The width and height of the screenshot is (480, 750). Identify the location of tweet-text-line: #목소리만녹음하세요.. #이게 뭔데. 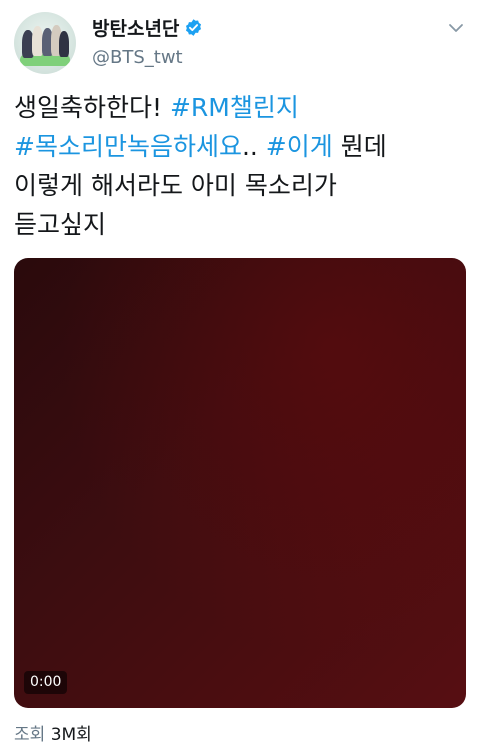
(240, 146).